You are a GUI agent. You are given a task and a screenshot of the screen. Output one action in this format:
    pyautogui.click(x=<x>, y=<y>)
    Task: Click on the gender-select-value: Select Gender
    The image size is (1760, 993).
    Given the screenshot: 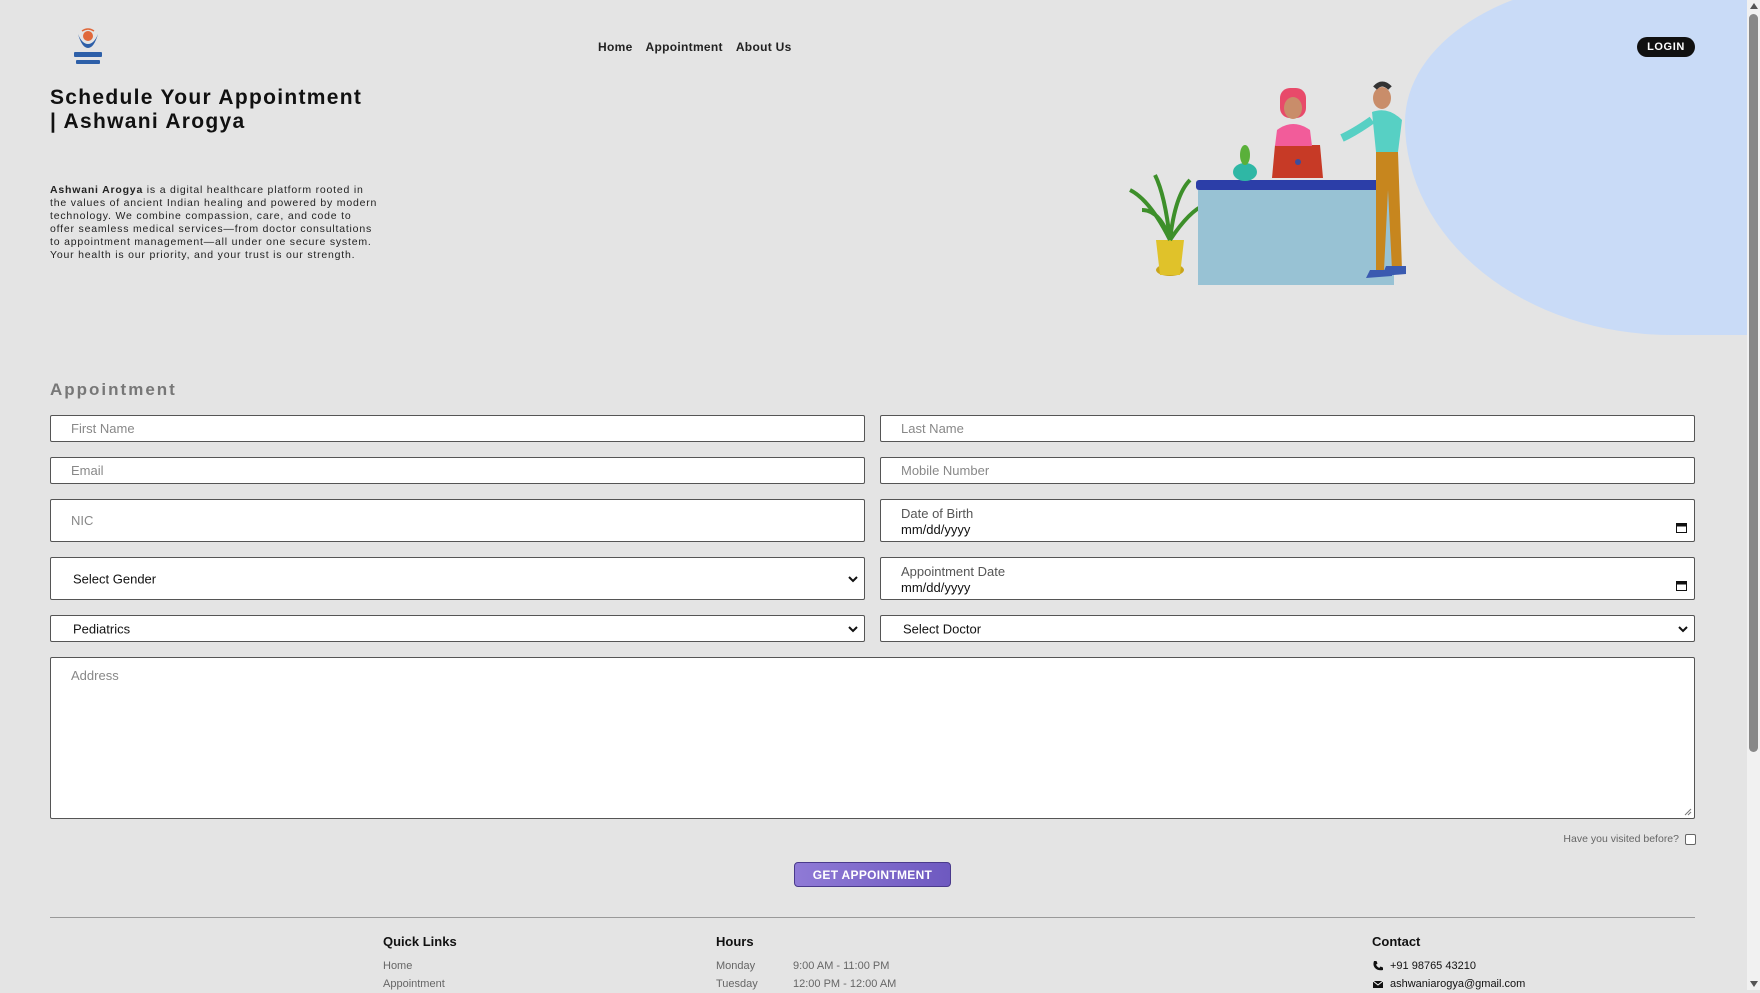 What is the action you would take?
    pyautogui.click(x=115, y=578)
    